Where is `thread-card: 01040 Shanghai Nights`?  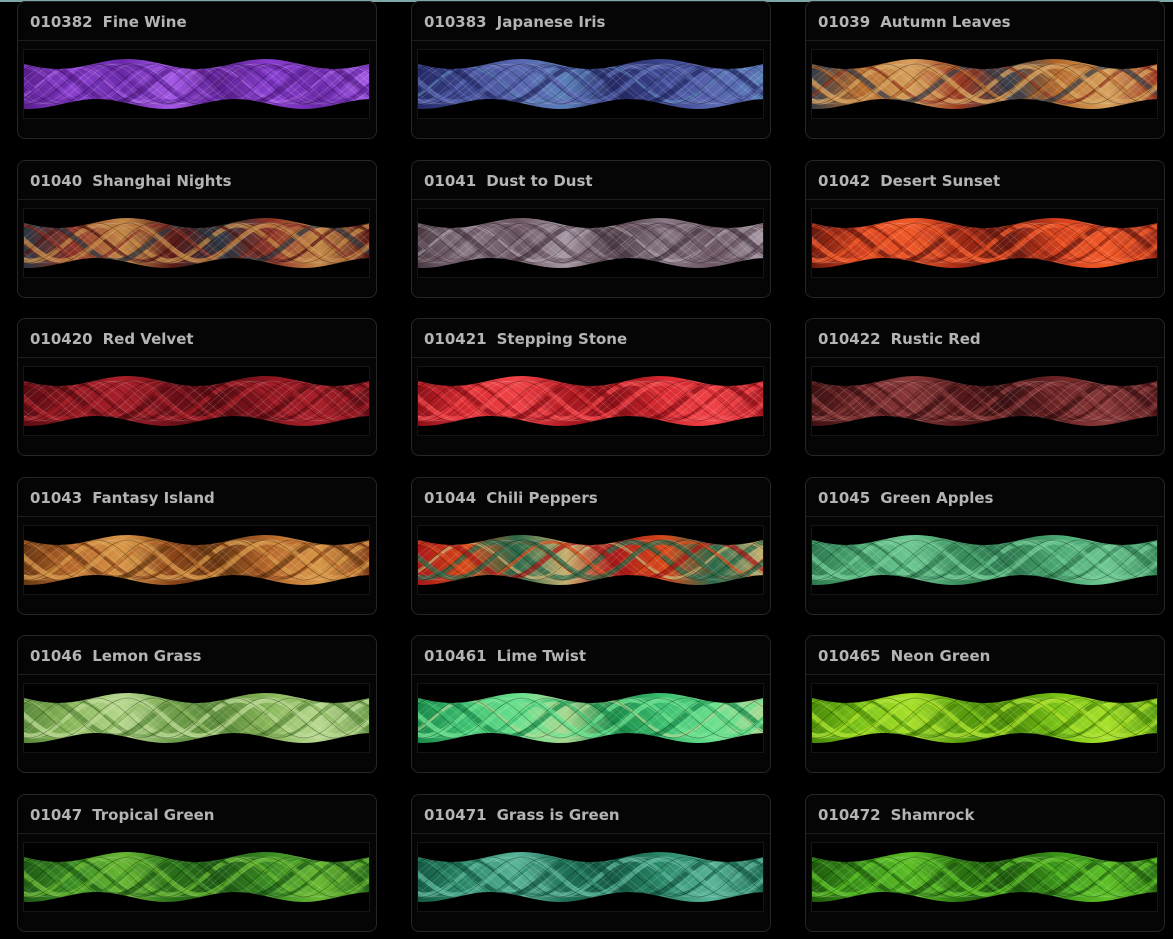 thread-card: 01040 Shanghai Nights is located at coordinates (197, 228).